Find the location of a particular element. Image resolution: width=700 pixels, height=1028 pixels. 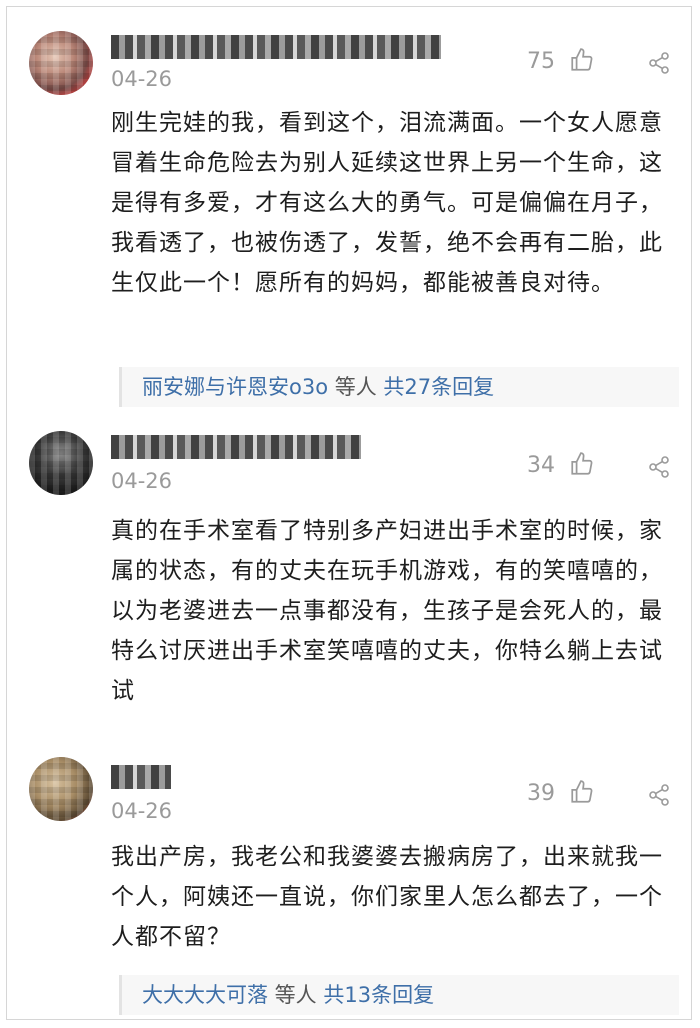

reply-authors: 大大大大可落 is located at coordinates (205, 995).